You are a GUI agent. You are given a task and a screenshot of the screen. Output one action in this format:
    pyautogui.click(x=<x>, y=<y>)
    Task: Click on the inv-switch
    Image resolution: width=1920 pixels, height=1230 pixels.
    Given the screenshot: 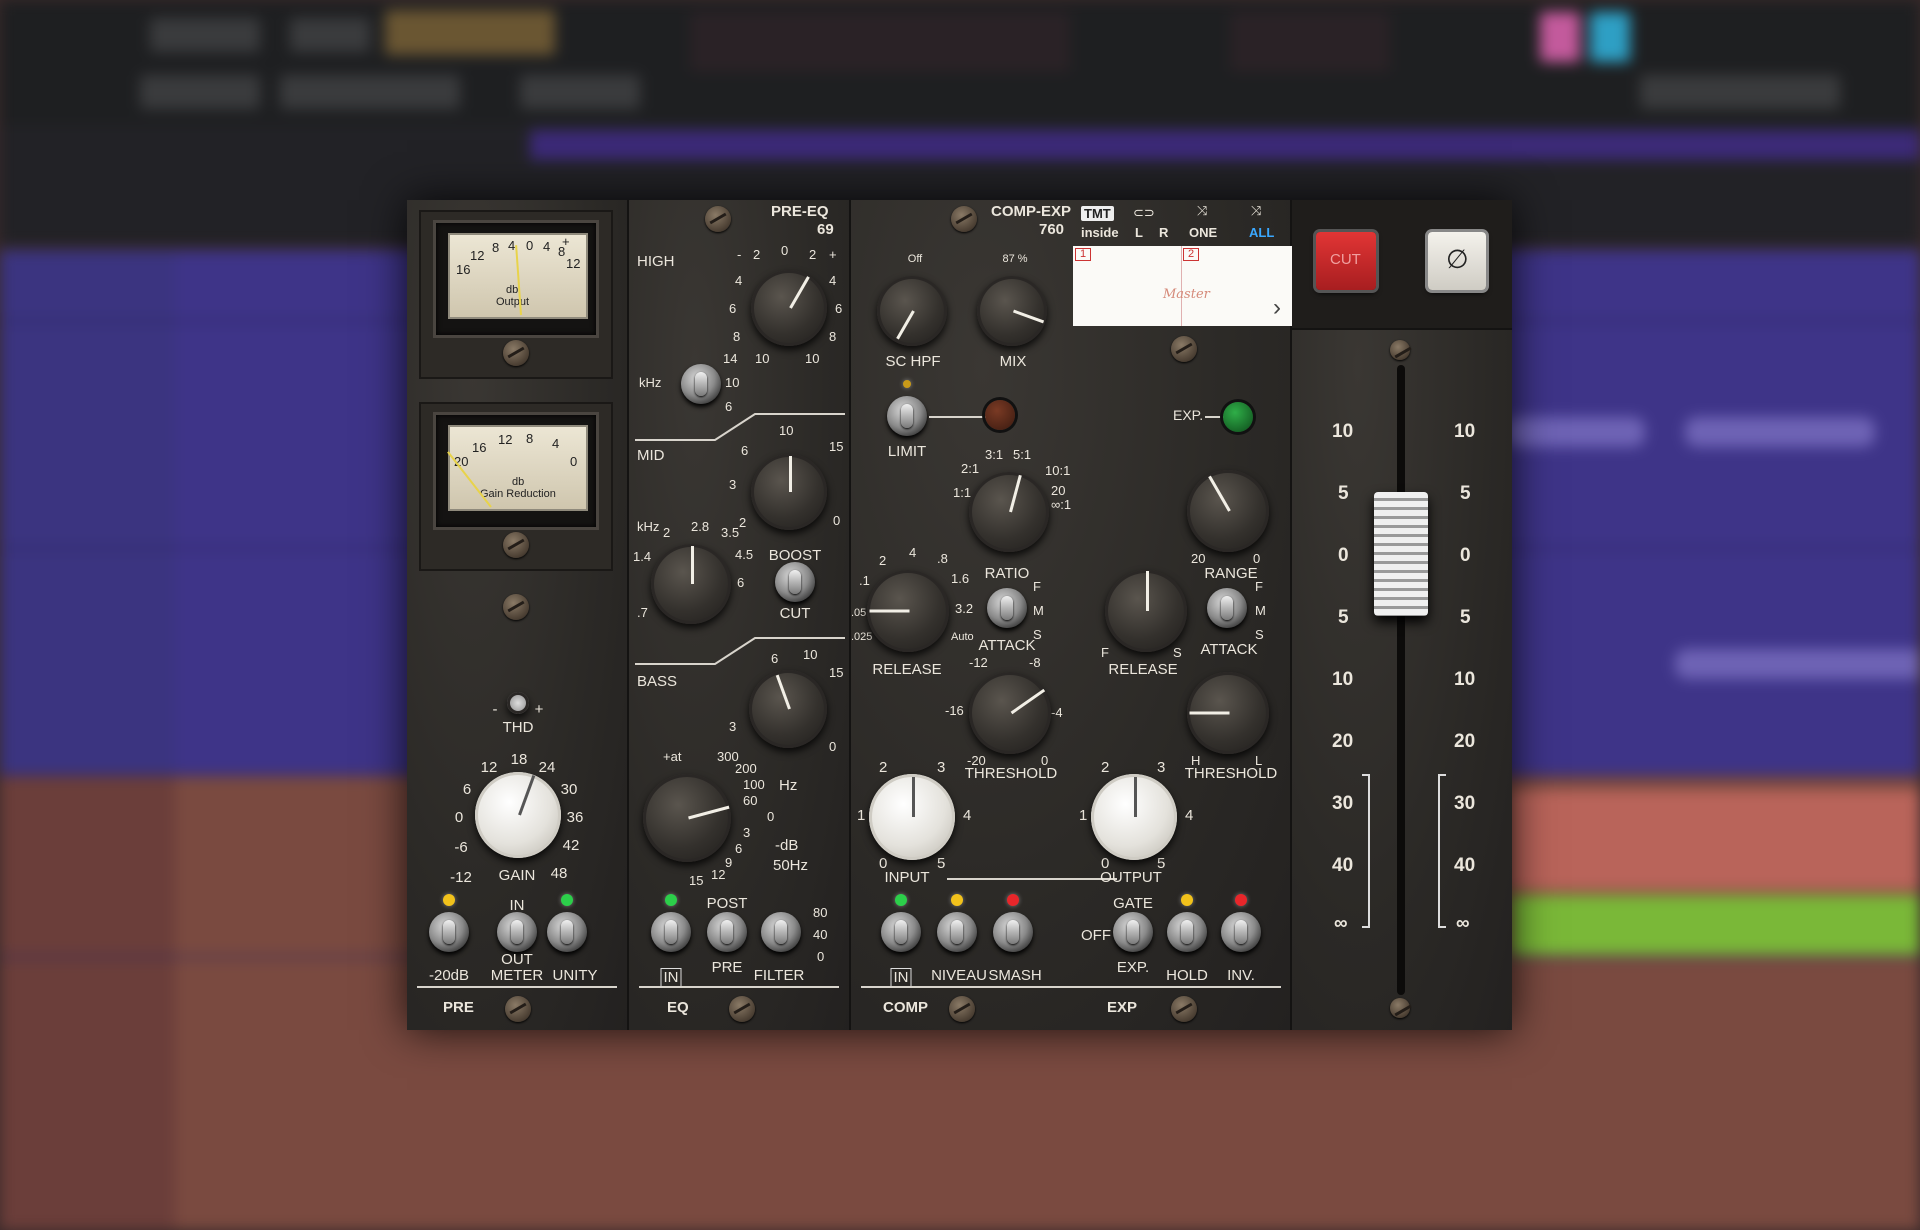 What is the action you would take?
    pyautogui.click(x=1241, y=932)
    